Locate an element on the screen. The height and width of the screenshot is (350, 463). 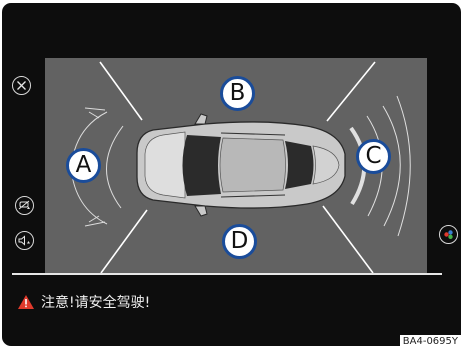
parking-assist-button is located at coordinates (24, 205).